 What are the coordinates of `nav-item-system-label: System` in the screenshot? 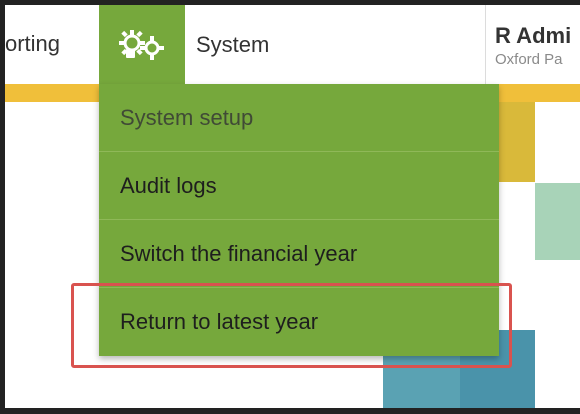 It's located at (232, 45).